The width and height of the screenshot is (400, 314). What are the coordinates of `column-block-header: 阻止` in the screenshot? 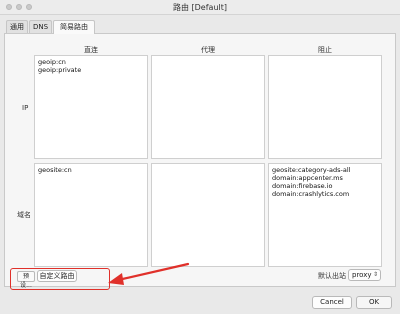 It's located at (325, 50).